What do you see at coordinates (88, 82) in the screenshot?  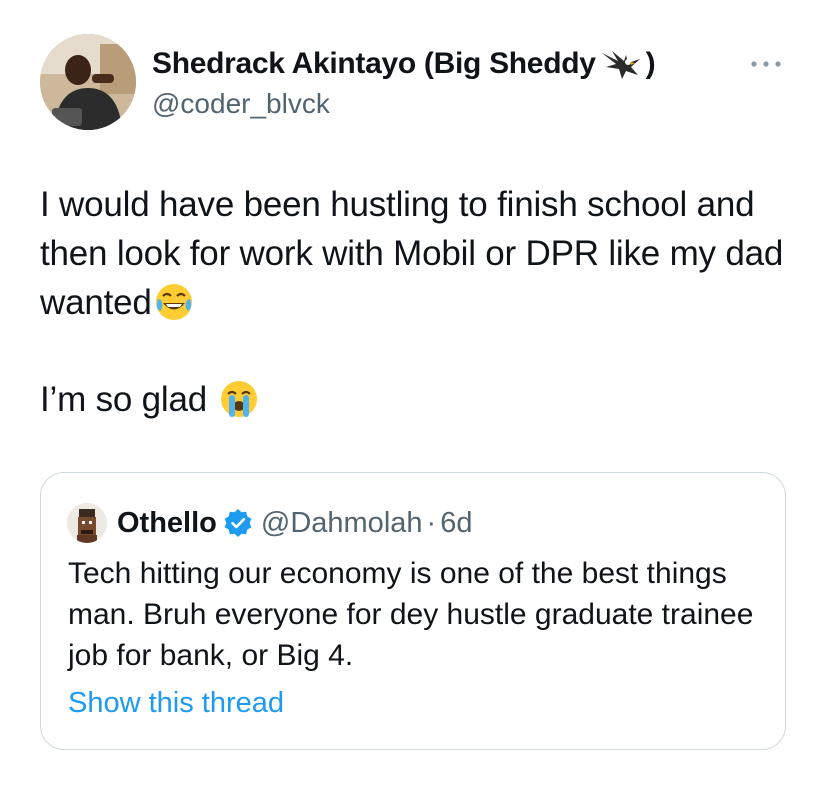 I see `author-avatar` at bounding box center [88, 82].